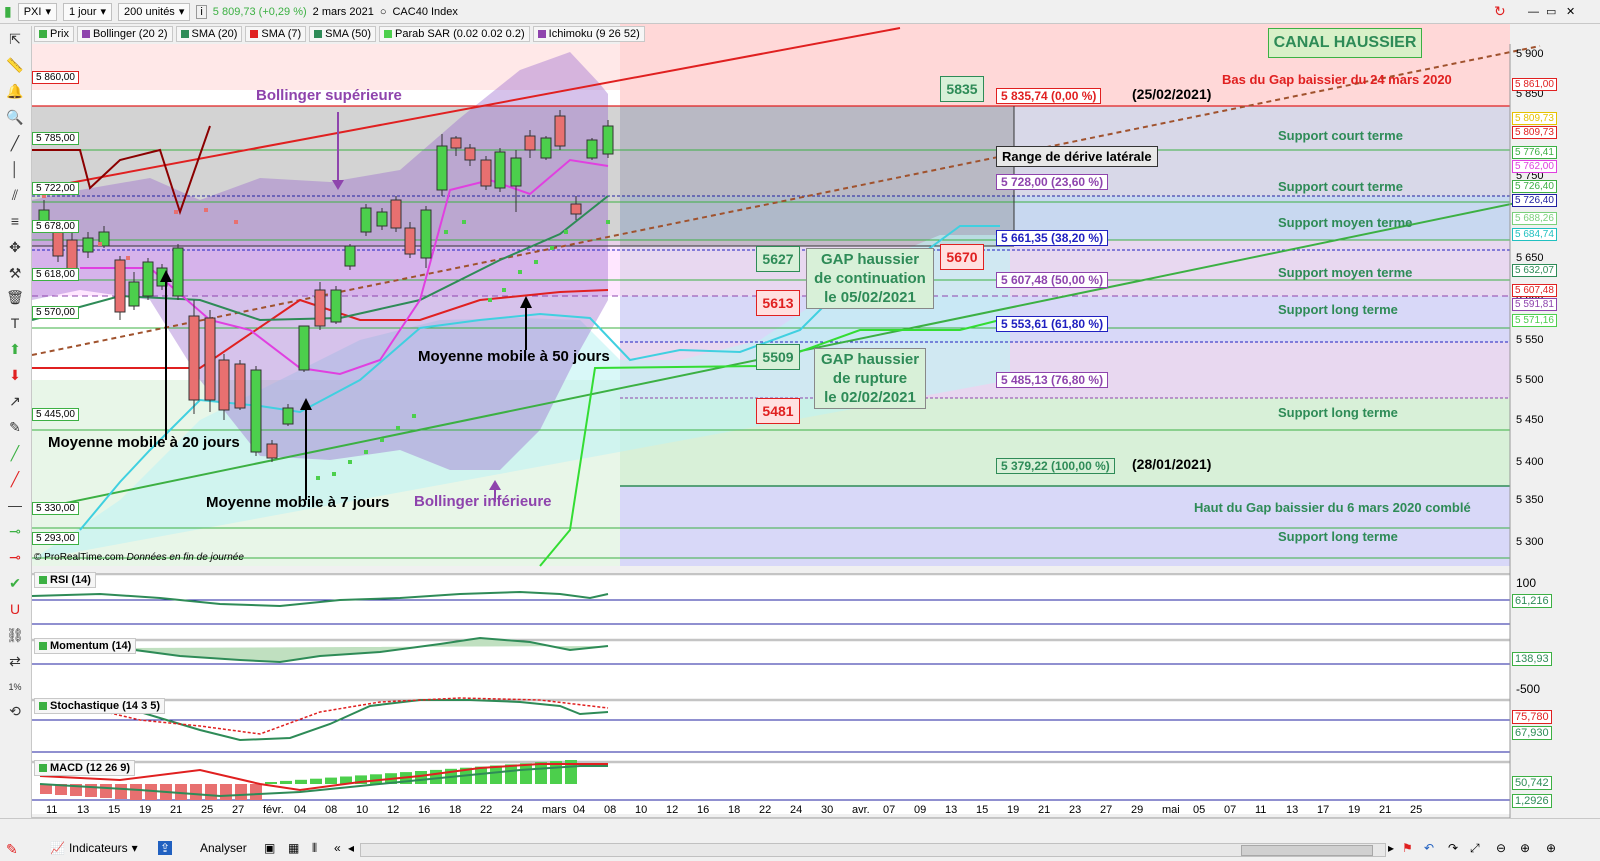 The width and height of the screenshot is (1600, 861). What do you see at coordinates (15, 531) in the screenshot?
I see `horizontal-green-icon: ⊸` at bounding box center [15, 531].